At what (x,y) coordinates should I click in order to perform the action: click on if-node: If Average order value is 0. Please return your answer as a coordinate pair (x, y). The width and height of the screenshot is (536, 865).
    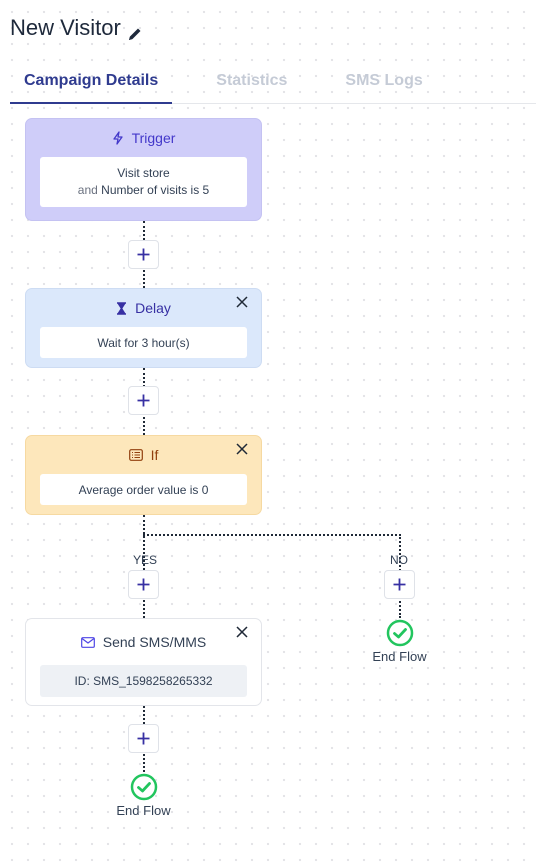
    Looking at the image, I should click on (143, 475).